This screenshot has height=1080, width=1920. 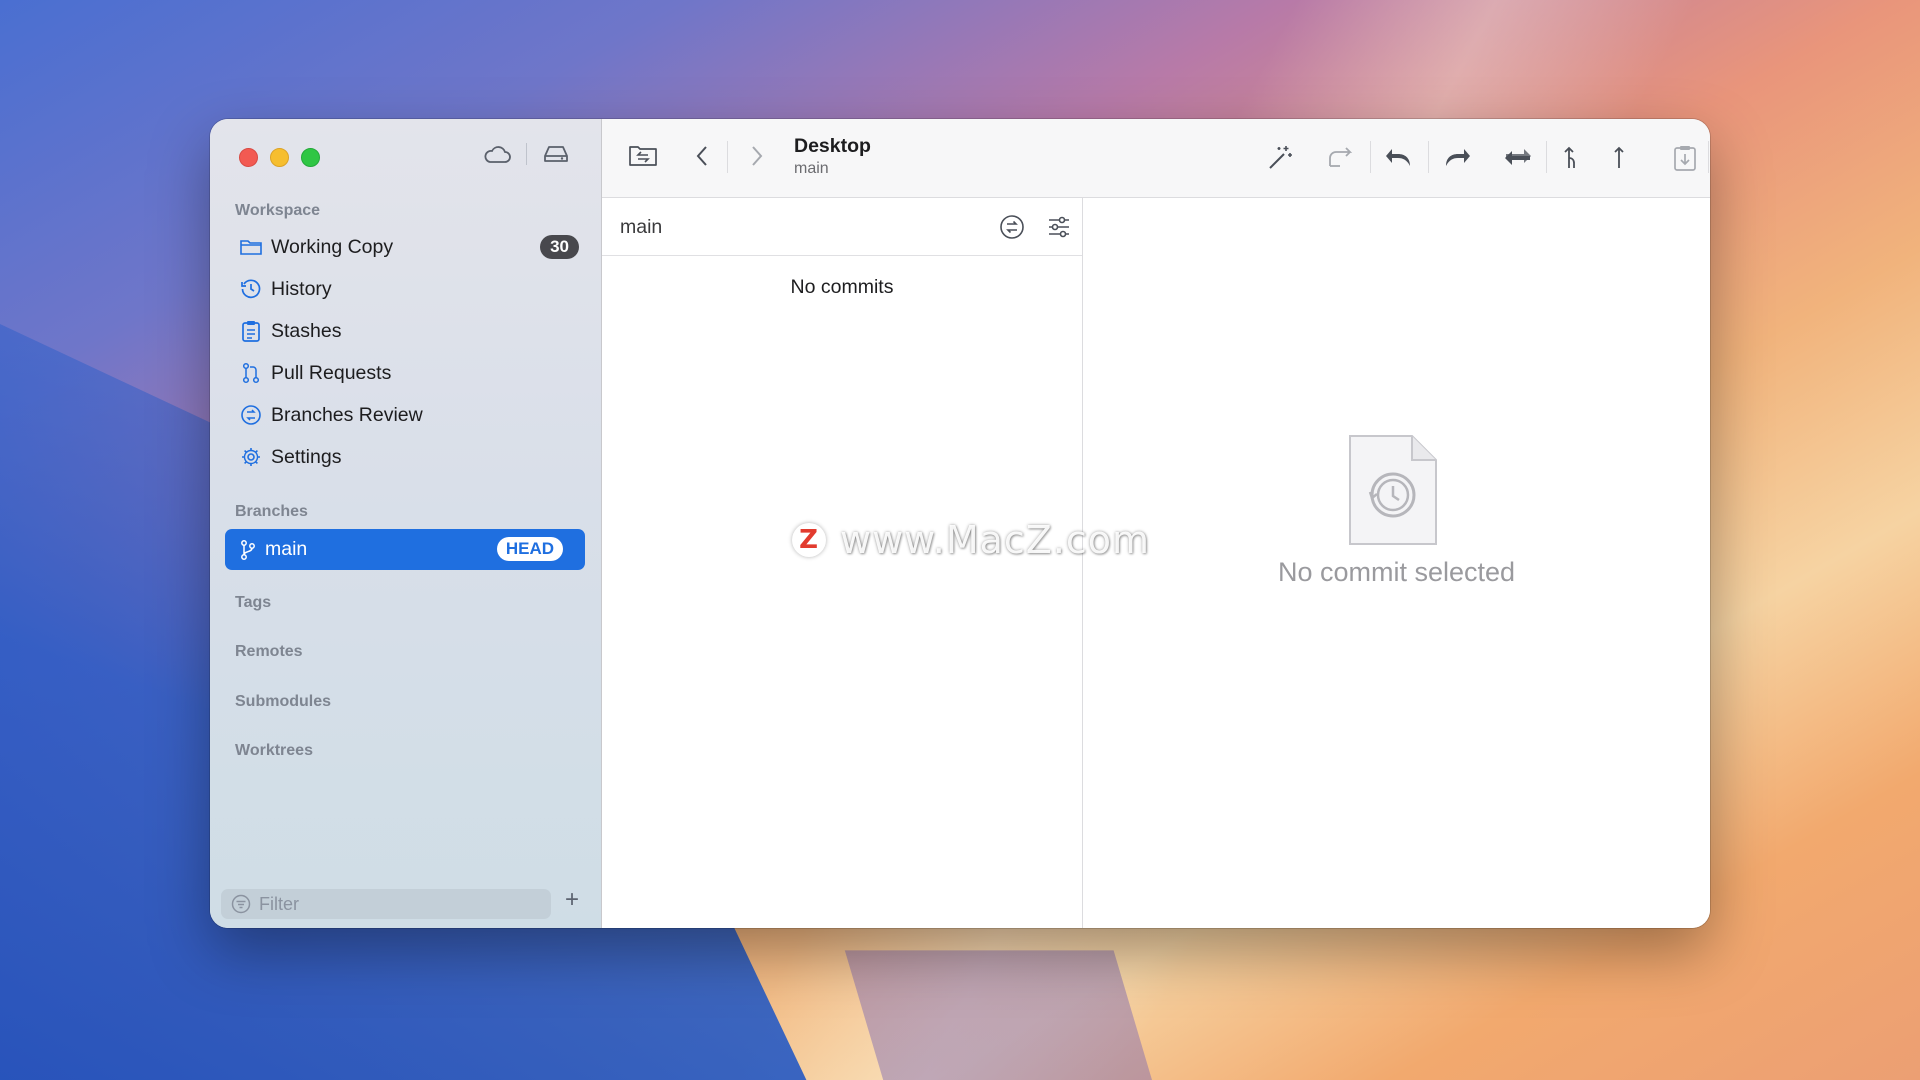 I want to click on sidebar-item-label: Settings, so click(x=306, y=456).